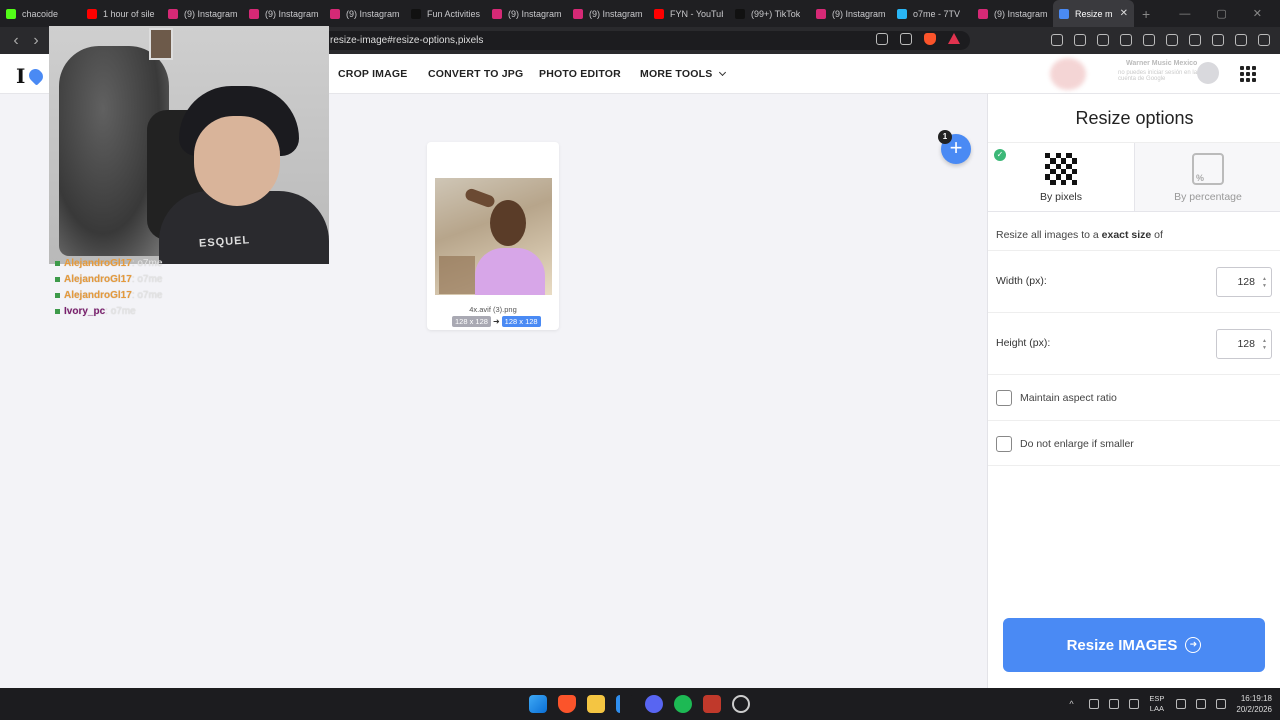 This screenshot has width=1280, height=720. What do you see at coordinates (1184, 14) in the screenshot?
I see `minimize-icon: —` at bounding box center [1184, 14].